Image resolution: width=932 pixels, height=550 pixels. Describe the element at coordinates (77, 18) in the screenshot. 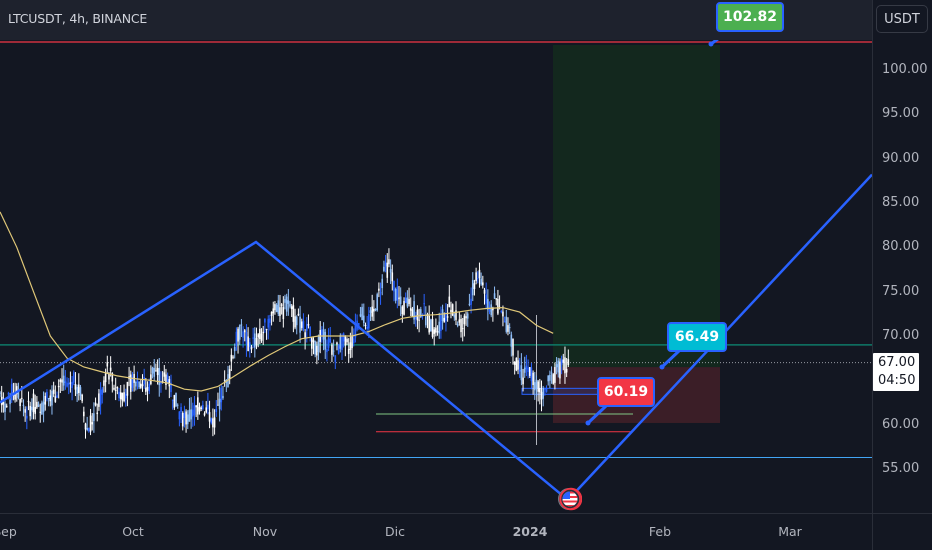

I see `symbol-title: LTCUSDT, 4h, BINANCE` at that location.